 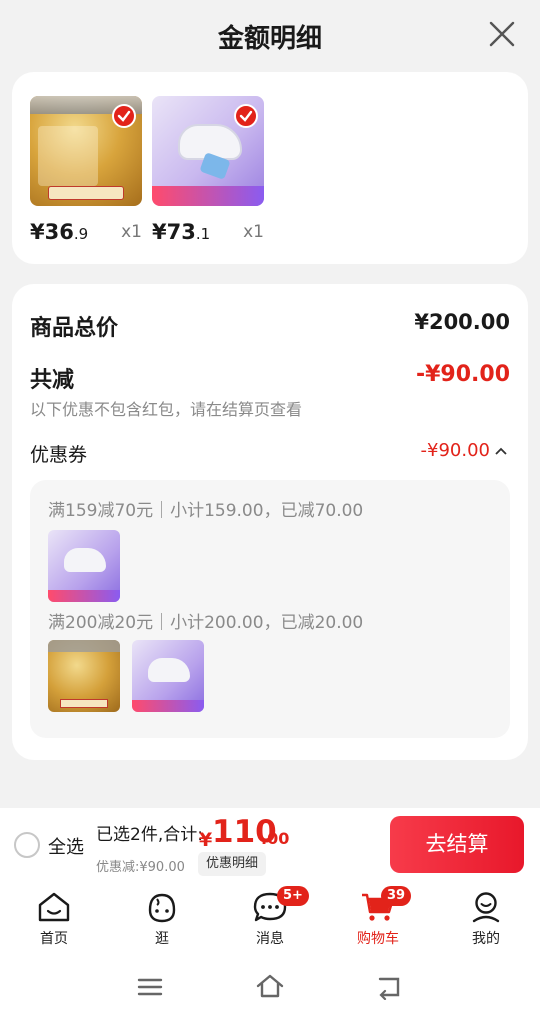 I want to click on home-icon, so click(x=54, y=907).